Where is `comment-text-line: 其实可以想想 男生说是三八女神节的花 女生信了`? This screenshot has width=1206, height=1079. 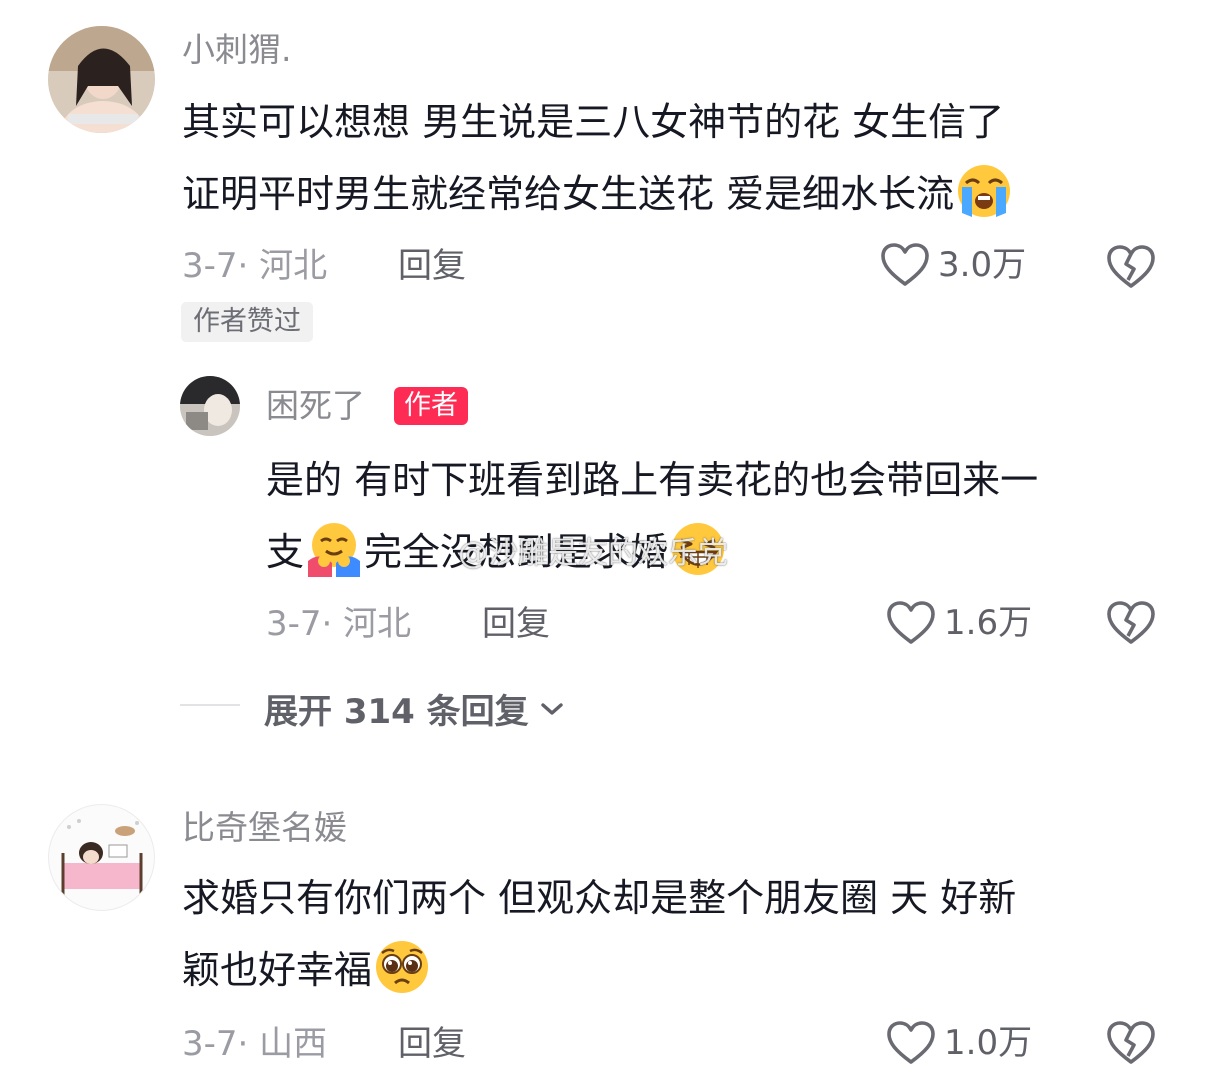 comment-text-line: 其实可以想想 男生说是三八女神节的花 女生信了 is located at coordinates (593, 122).